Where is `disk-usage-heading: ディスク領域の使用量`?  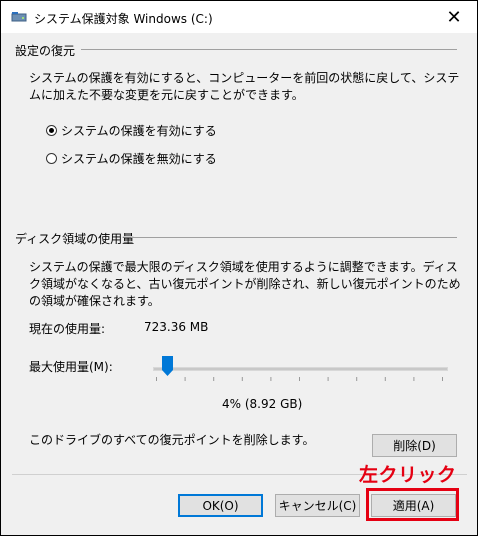 disk-usage-heading: ディスク領域の使用量 is located at coordinates (75, 239).